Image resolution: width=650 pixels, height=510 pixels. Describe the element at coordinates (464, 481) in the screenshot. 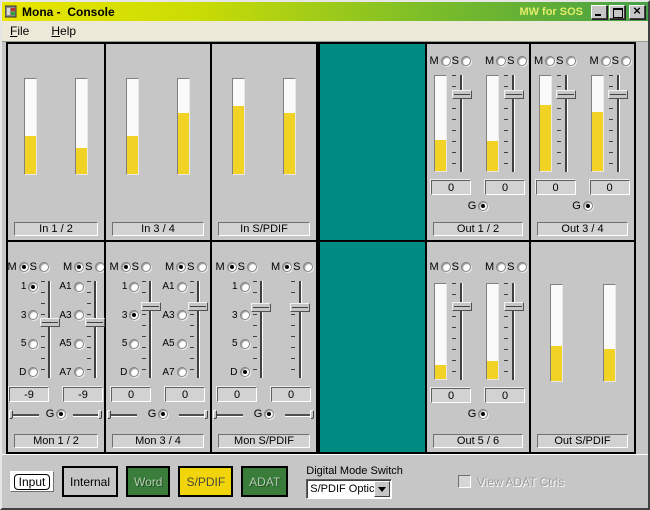

I see `view-adat-checkbox` at that location.